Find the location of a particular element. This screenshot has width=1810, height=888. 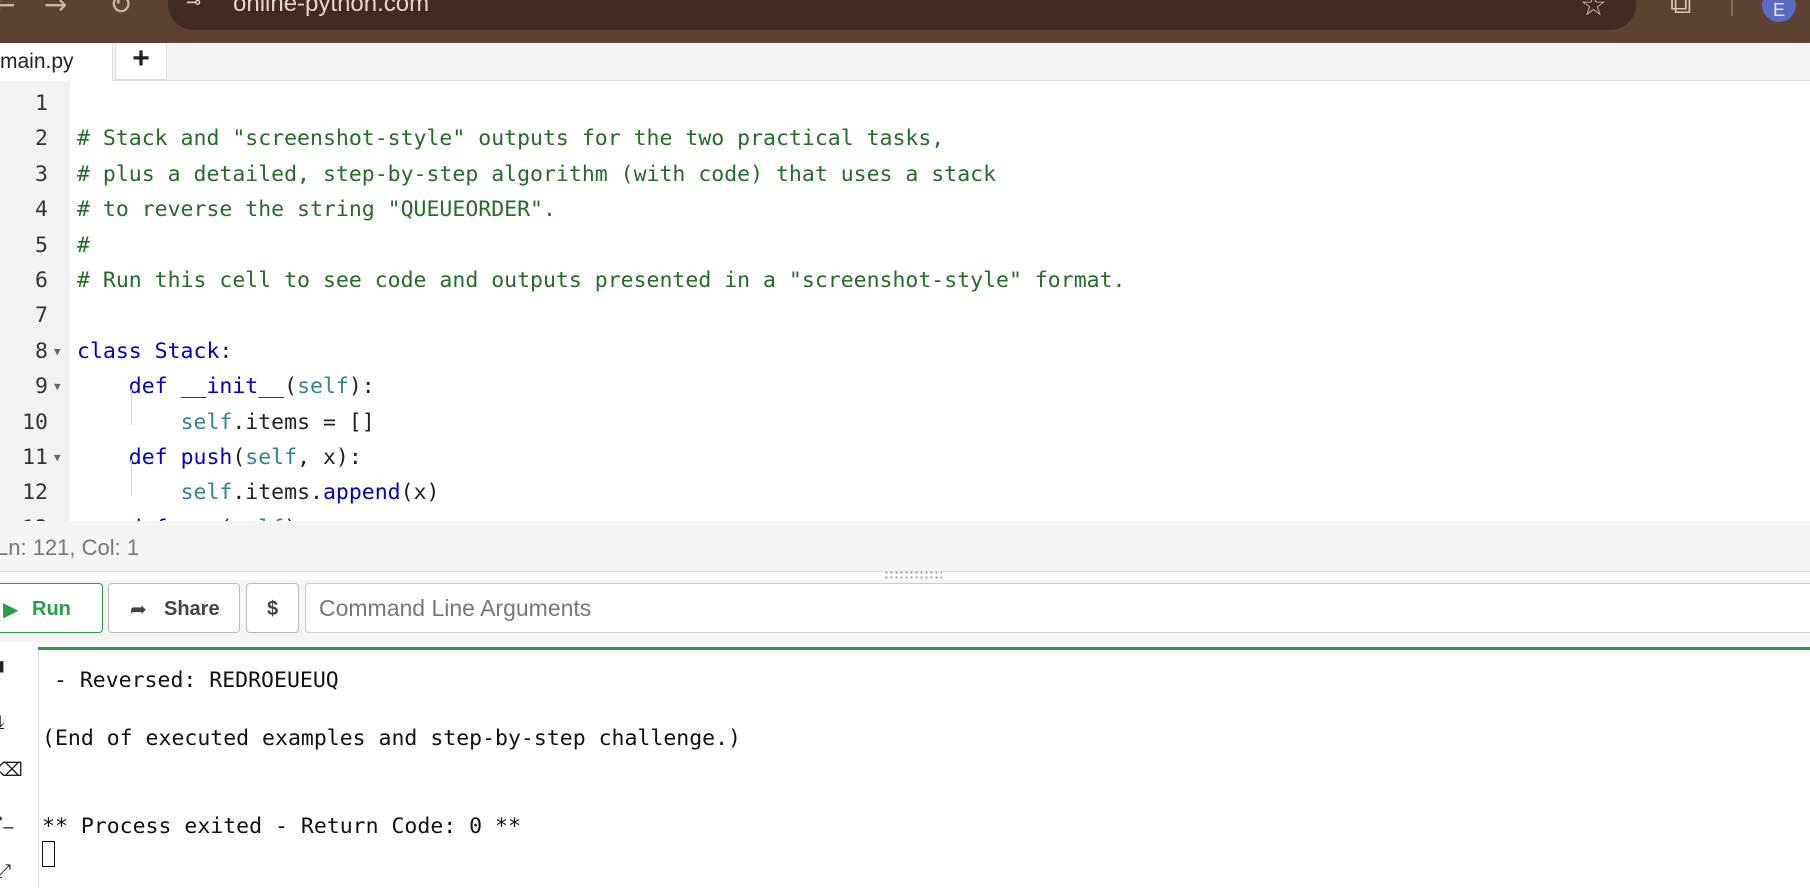

line-number: 3 is located at coordinates (41, 174).